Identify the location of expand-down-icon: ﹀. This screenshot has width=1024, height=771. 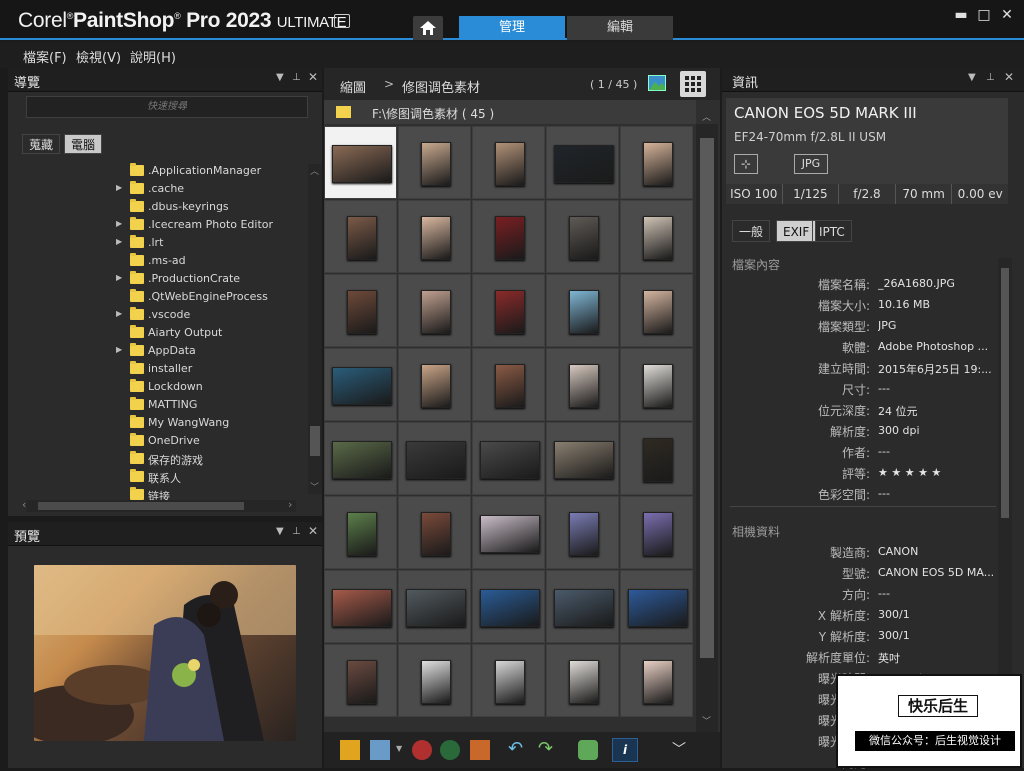
(679, 749).